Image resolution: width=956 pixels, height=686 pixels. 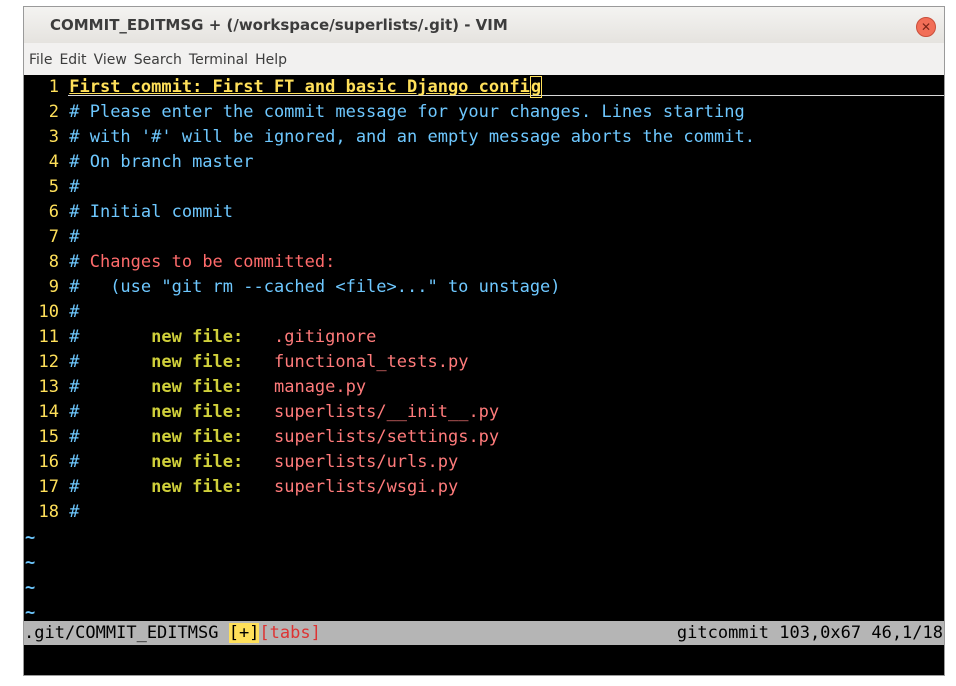 I want to click on editor-line-11: 11 # new file: .gitignore, so click(x=200, y=337).